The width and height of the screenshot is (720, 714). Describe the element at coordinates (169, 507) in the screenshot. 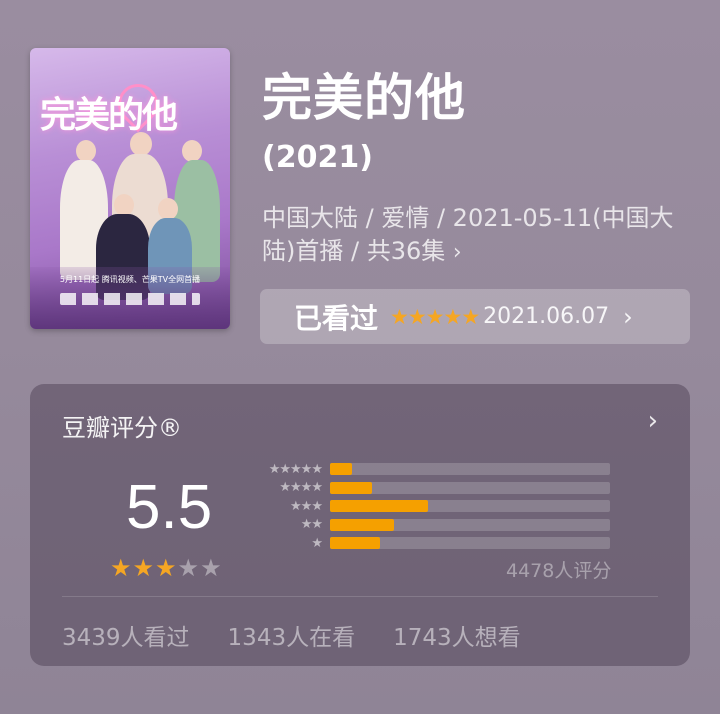

I see `rating-score: 5.5` at that location.